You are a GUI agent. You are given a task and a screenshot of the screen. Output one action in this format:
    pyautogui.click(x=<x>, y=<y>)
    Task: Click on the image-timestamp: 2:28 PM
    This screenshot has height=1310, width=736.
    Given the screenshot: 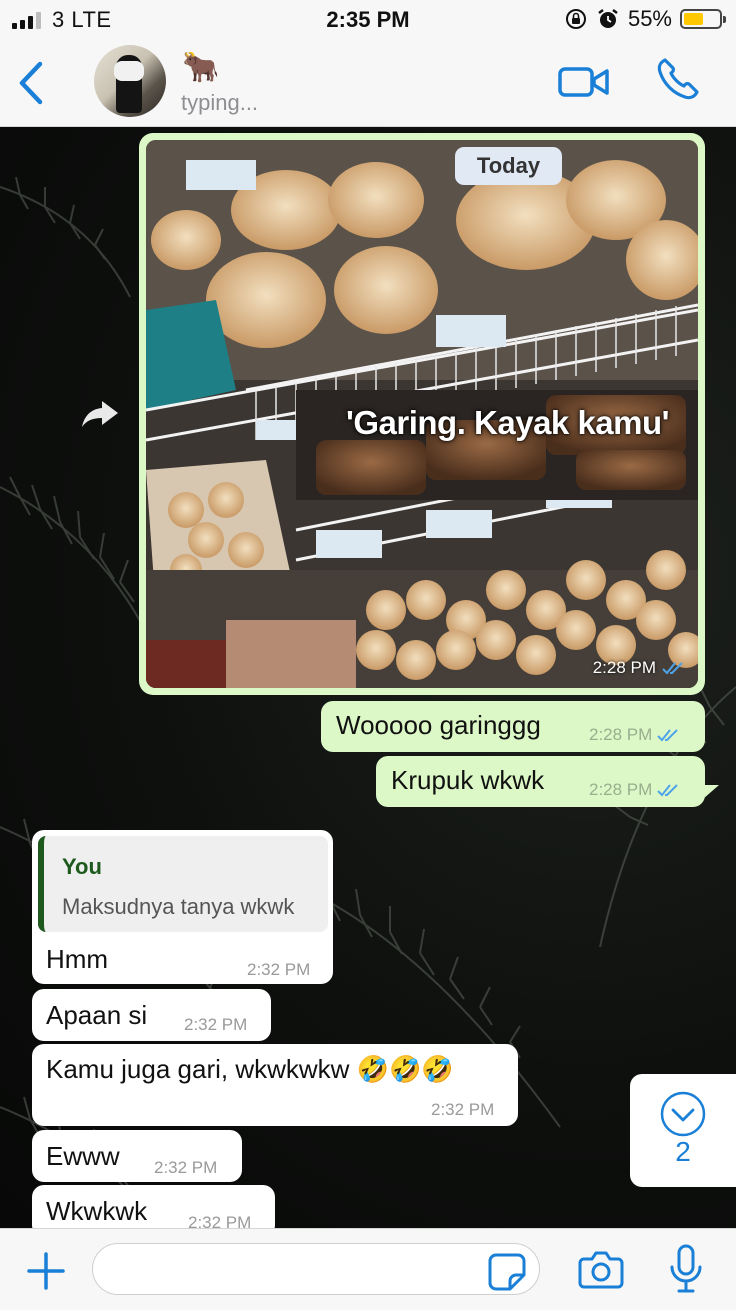 What is the action you would take?
    pyautogui.click(x=638, y=668)
    